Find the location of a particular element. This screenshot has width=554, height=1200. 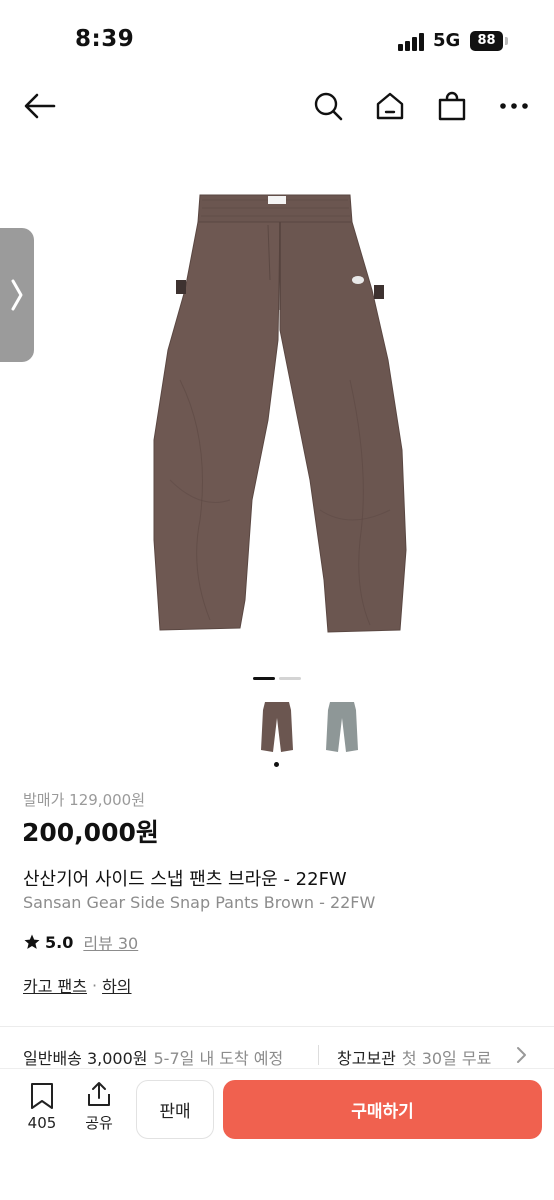

rating-value: 5.0 is located at coordinates (59, 942).